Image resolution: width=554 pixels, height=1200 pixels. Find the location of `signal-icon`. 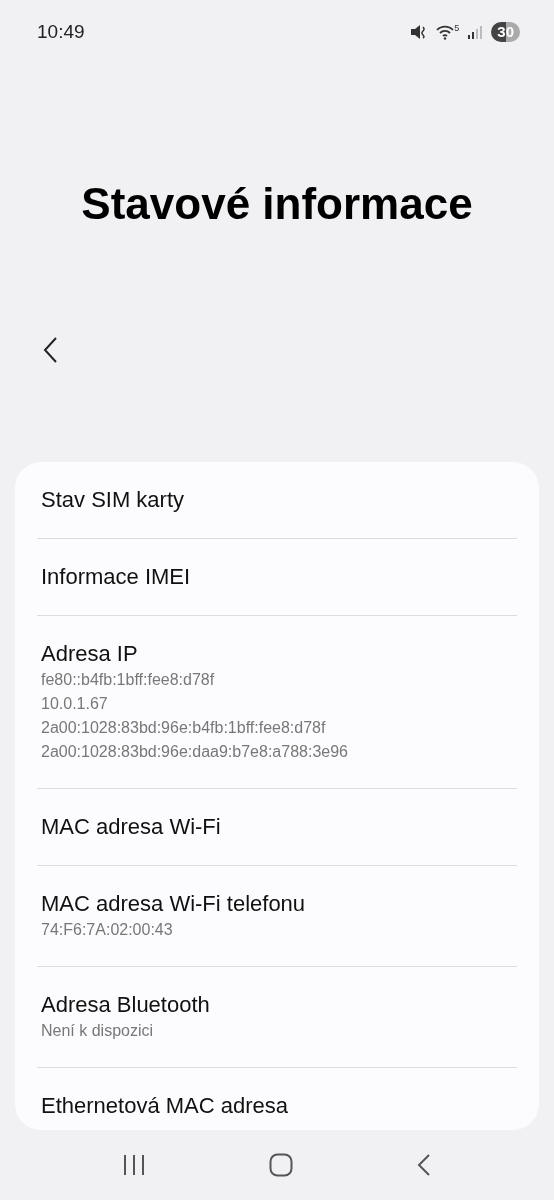

signal-icon is located at coordinates (475, 32).